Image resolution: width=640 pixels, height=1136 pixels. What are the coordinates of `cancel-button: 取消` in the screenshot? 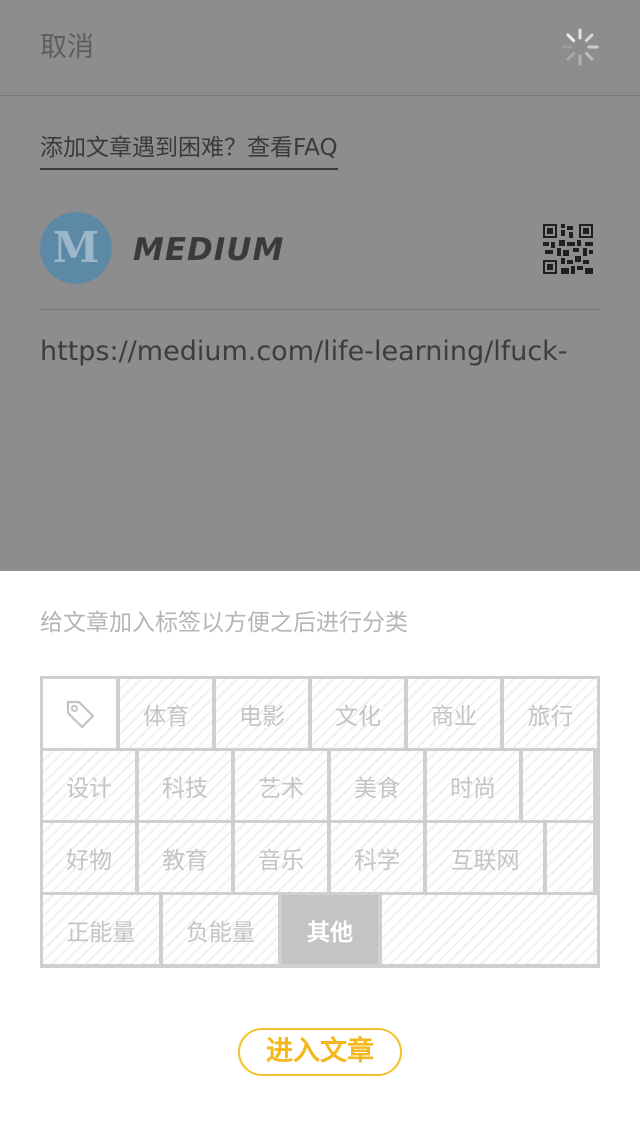 It's located at (67, 48).